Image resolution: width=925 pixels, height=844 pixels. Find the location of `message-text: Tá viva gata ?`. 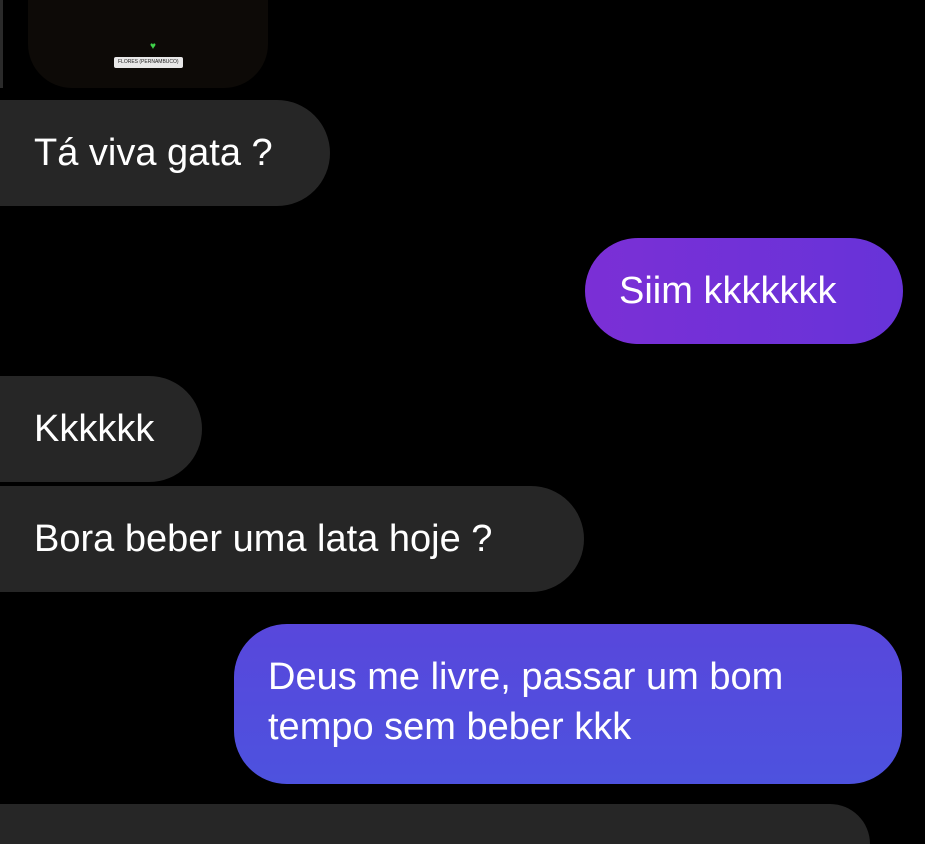

message-text: Tá viva gata ? is located at coordinates (153, 153).